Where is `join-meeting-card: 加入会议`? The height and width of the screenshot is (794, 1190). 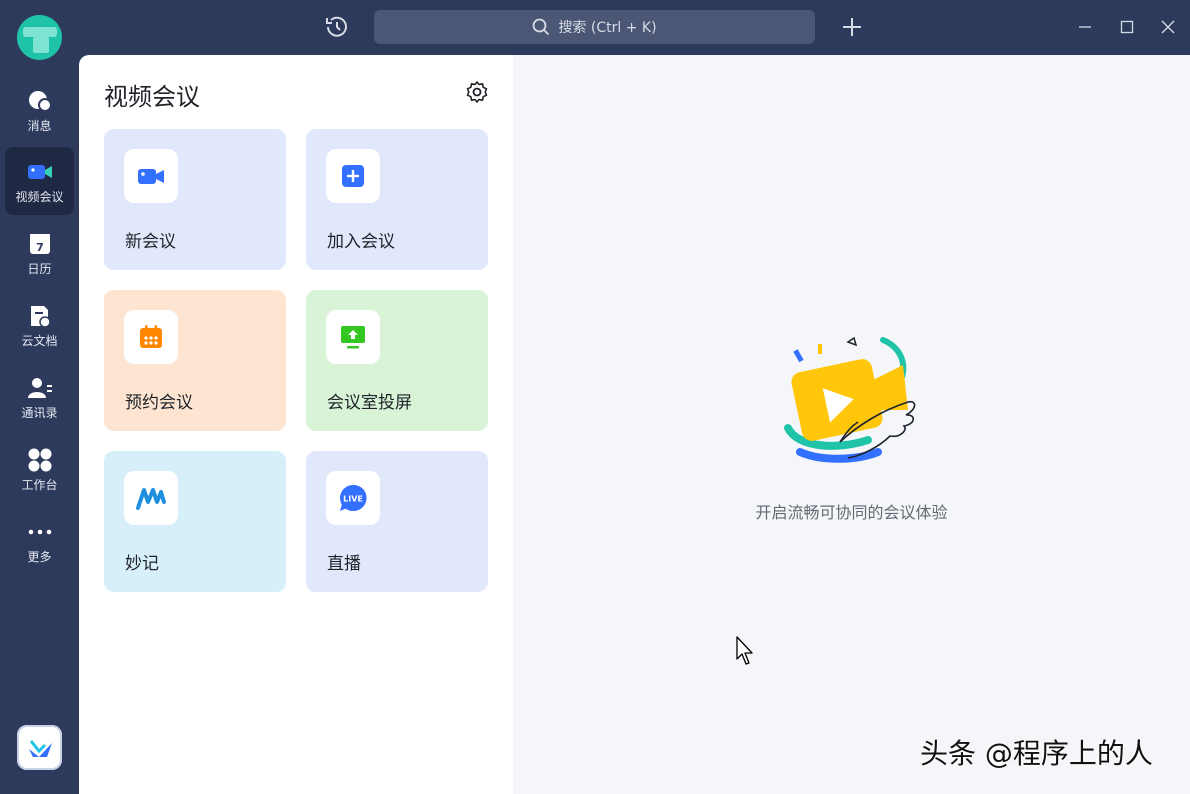 join-meeting-card: 加入会议 is located at coordinates (397, 199).